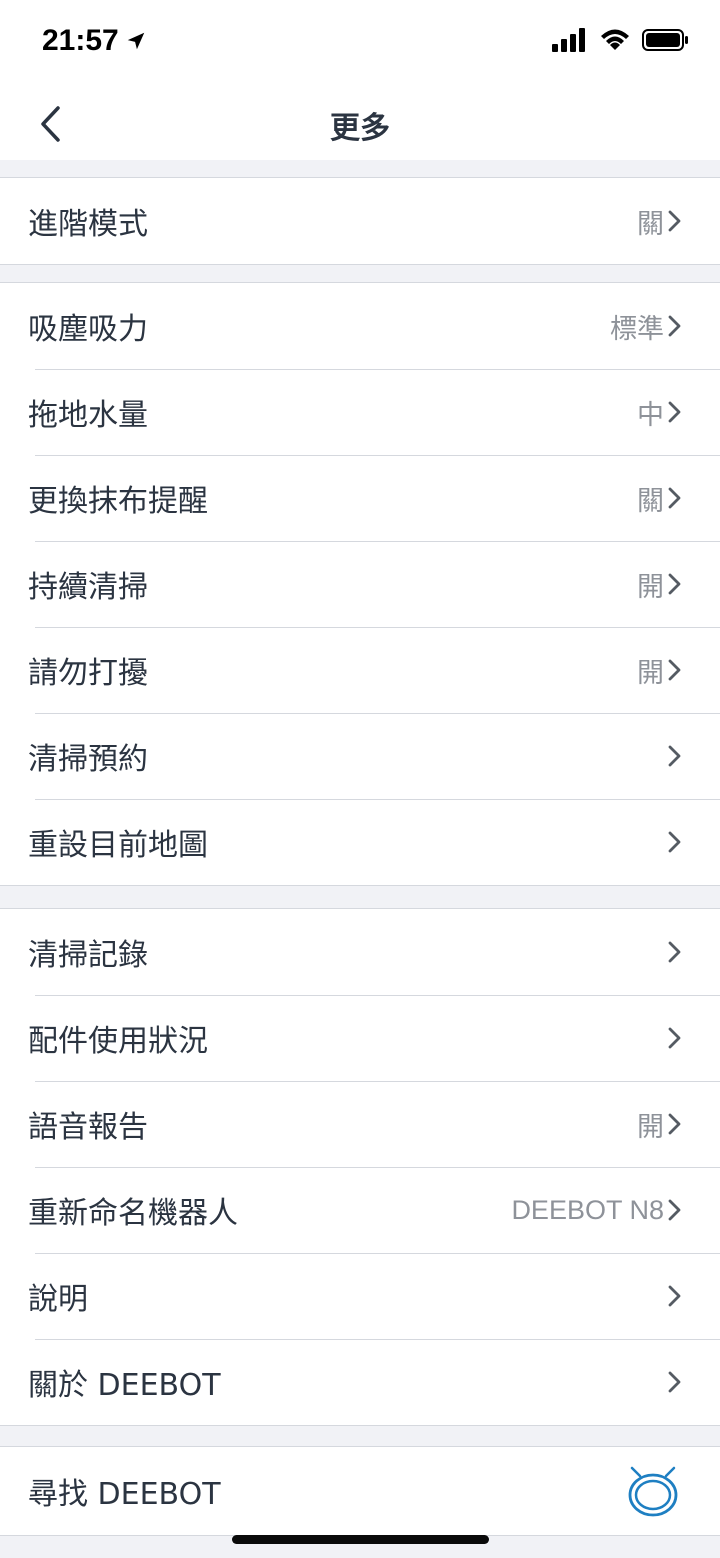 Image resolution: width=720 pixels, height=1558 pixels. What do you see at coordinates (88, 415) in the screenshot?
I see `setting-label: 拖地水量` at bounding box center [88, 415].